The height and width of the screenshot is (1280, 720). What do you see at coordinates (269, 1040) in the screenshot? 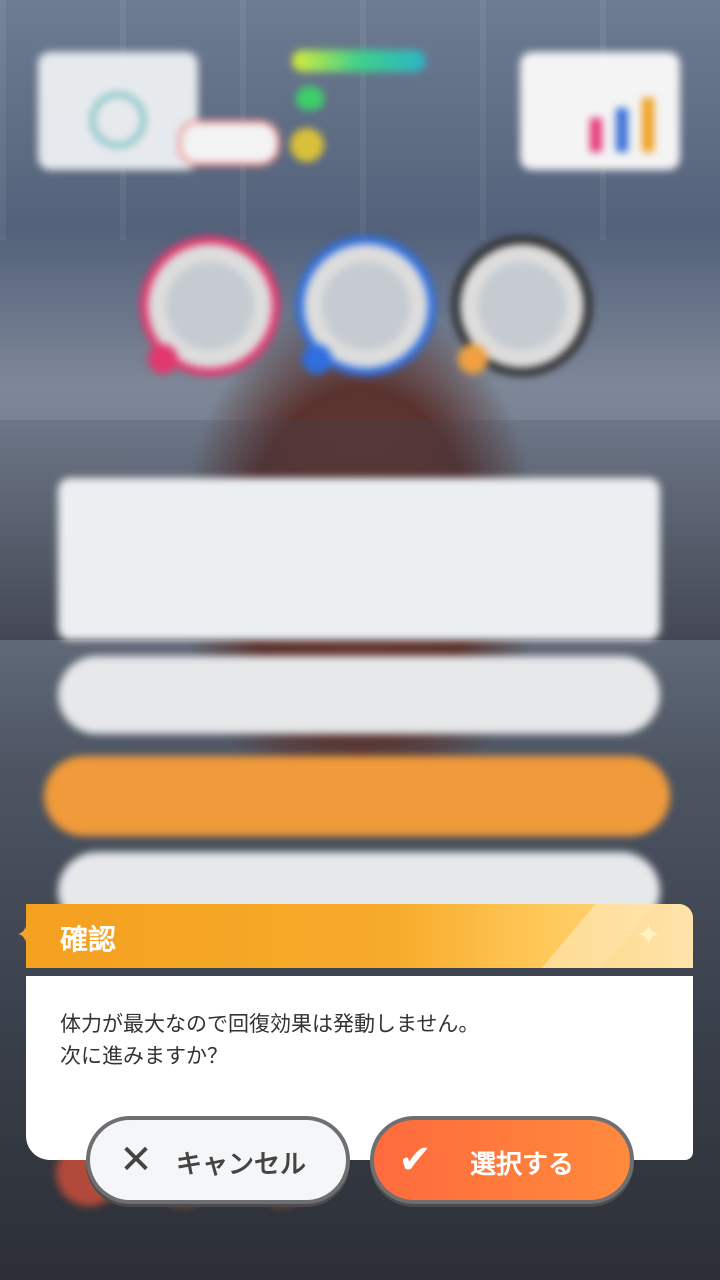
I see `dialog-message: 体力が最大なので回復効果は発動しません。 次に進みますか？` at bounding box center [269, 1040].